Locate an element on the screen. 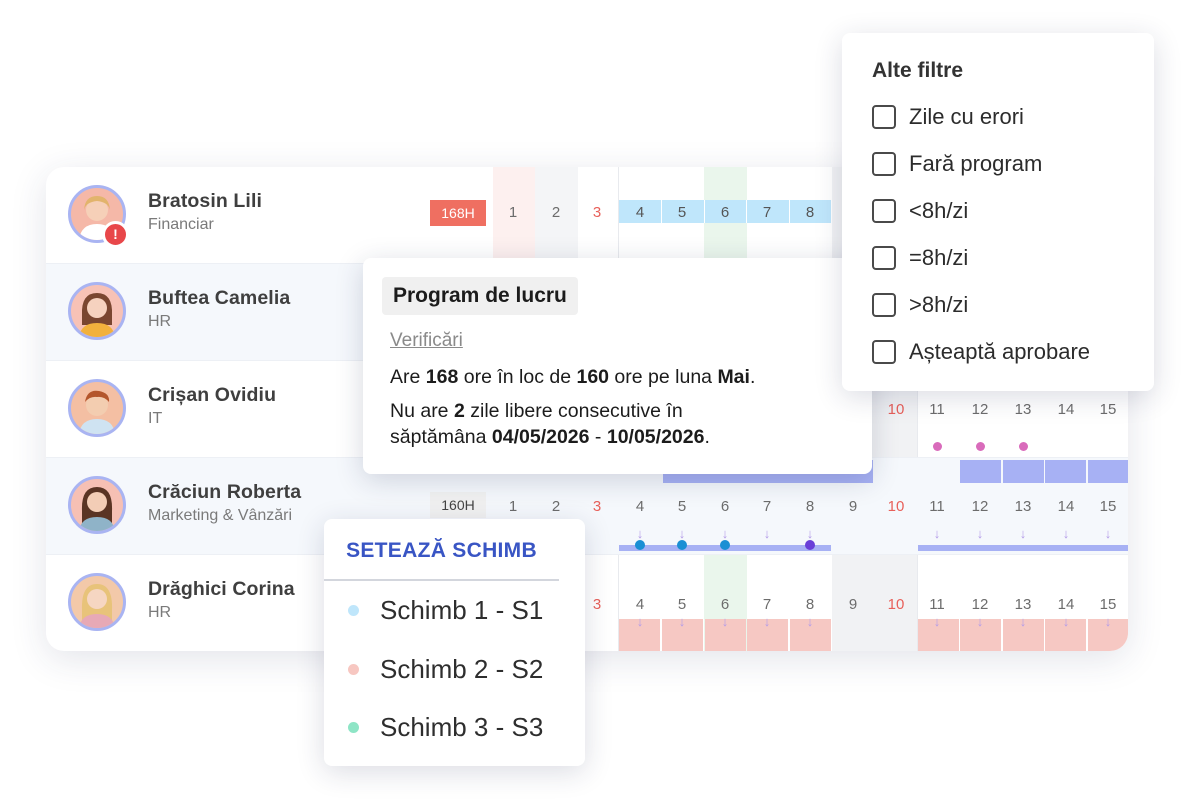 This screenshot has width=1200, height=800. filter-label: Fară program is located at coordinates (976, 163).